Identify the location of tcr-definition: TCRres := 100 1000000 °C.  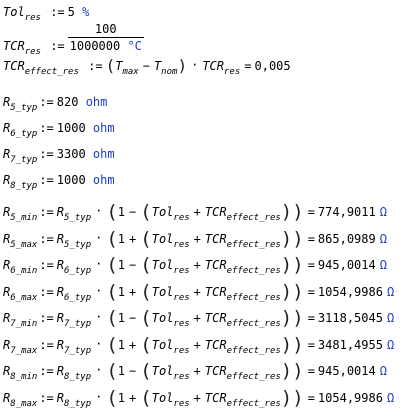
(73, 38).